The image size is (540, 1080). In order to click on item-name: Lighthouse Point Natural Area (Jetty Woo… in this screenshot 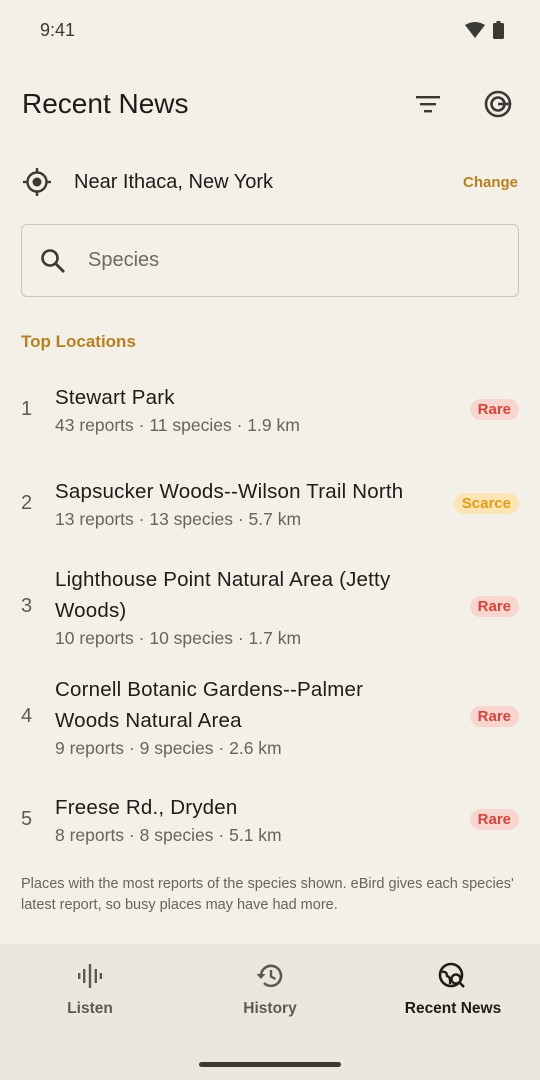, I will do `click(223, 594)`.